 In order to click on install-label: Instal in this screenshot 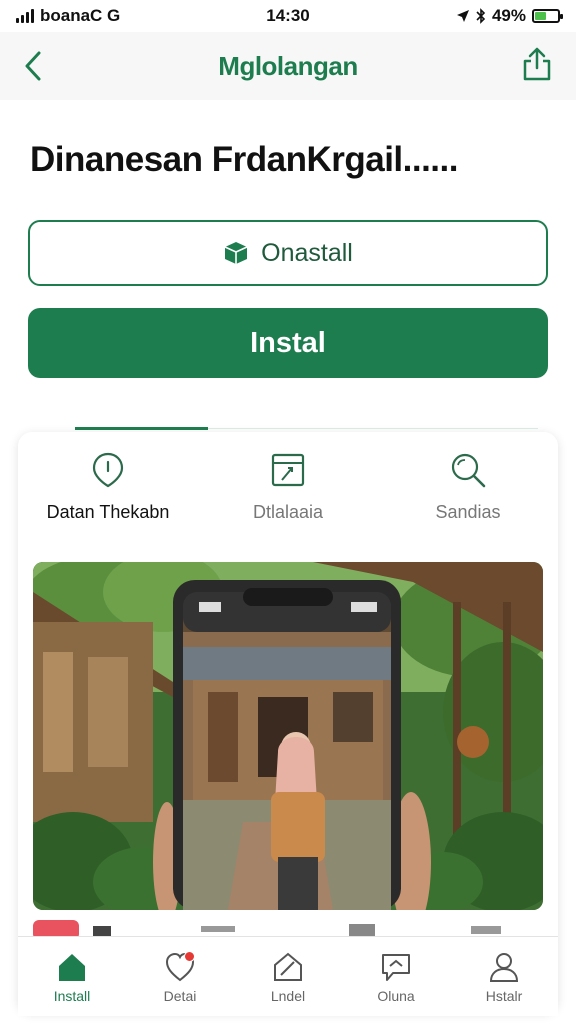, I will do `click(288, 342)`.